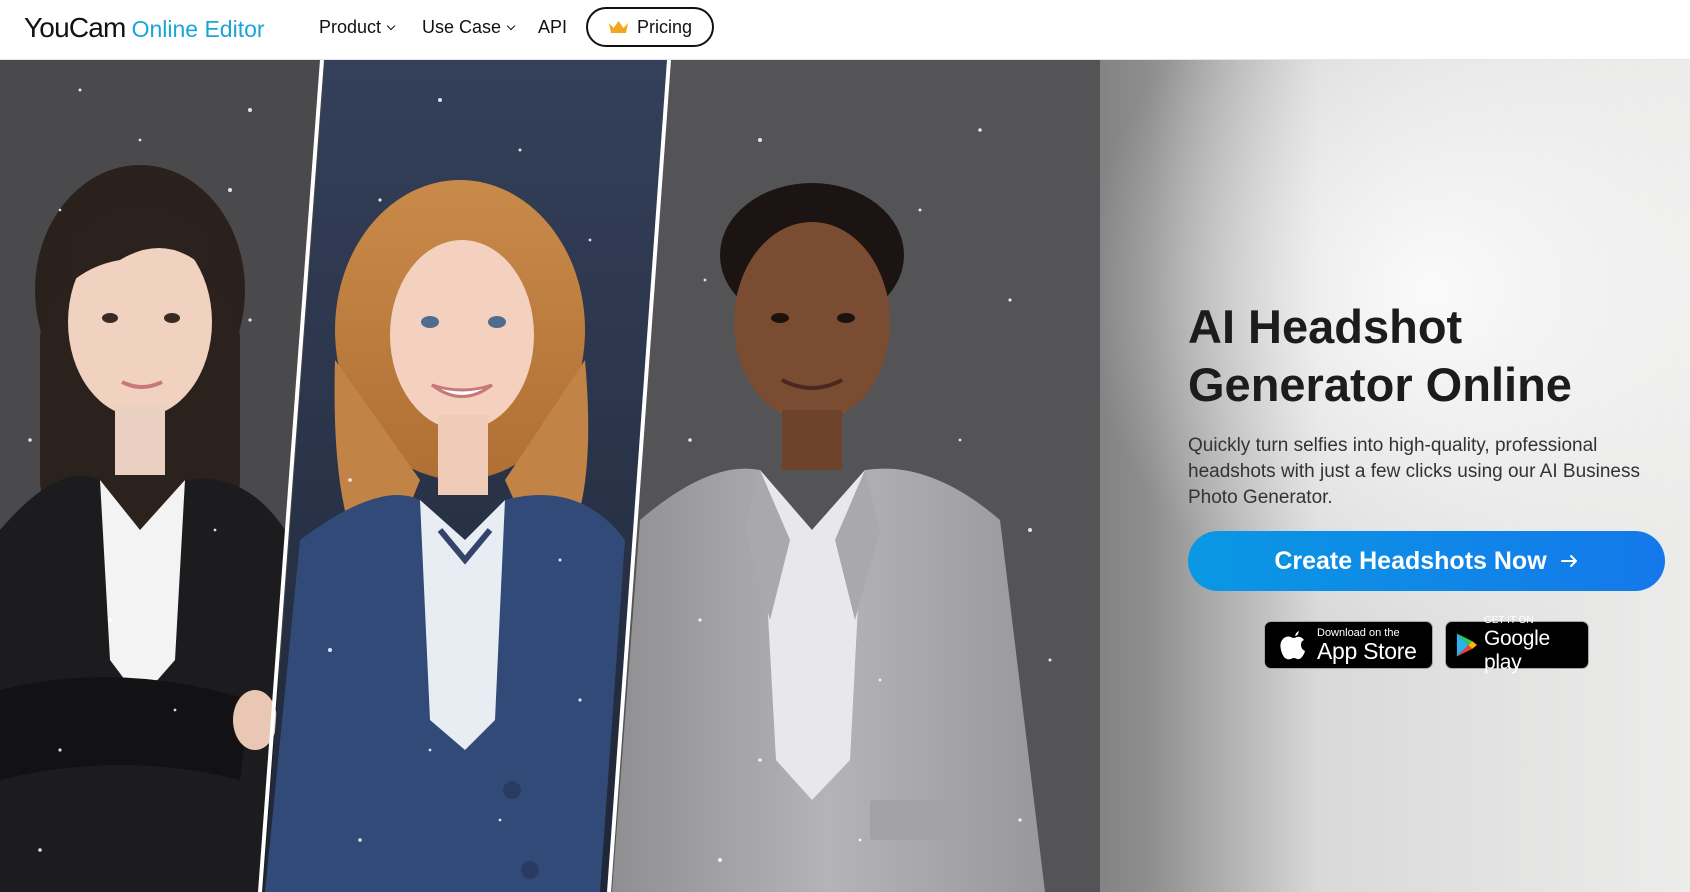  I want to click on app-store-big-text: App Store, so click(1367, 651).